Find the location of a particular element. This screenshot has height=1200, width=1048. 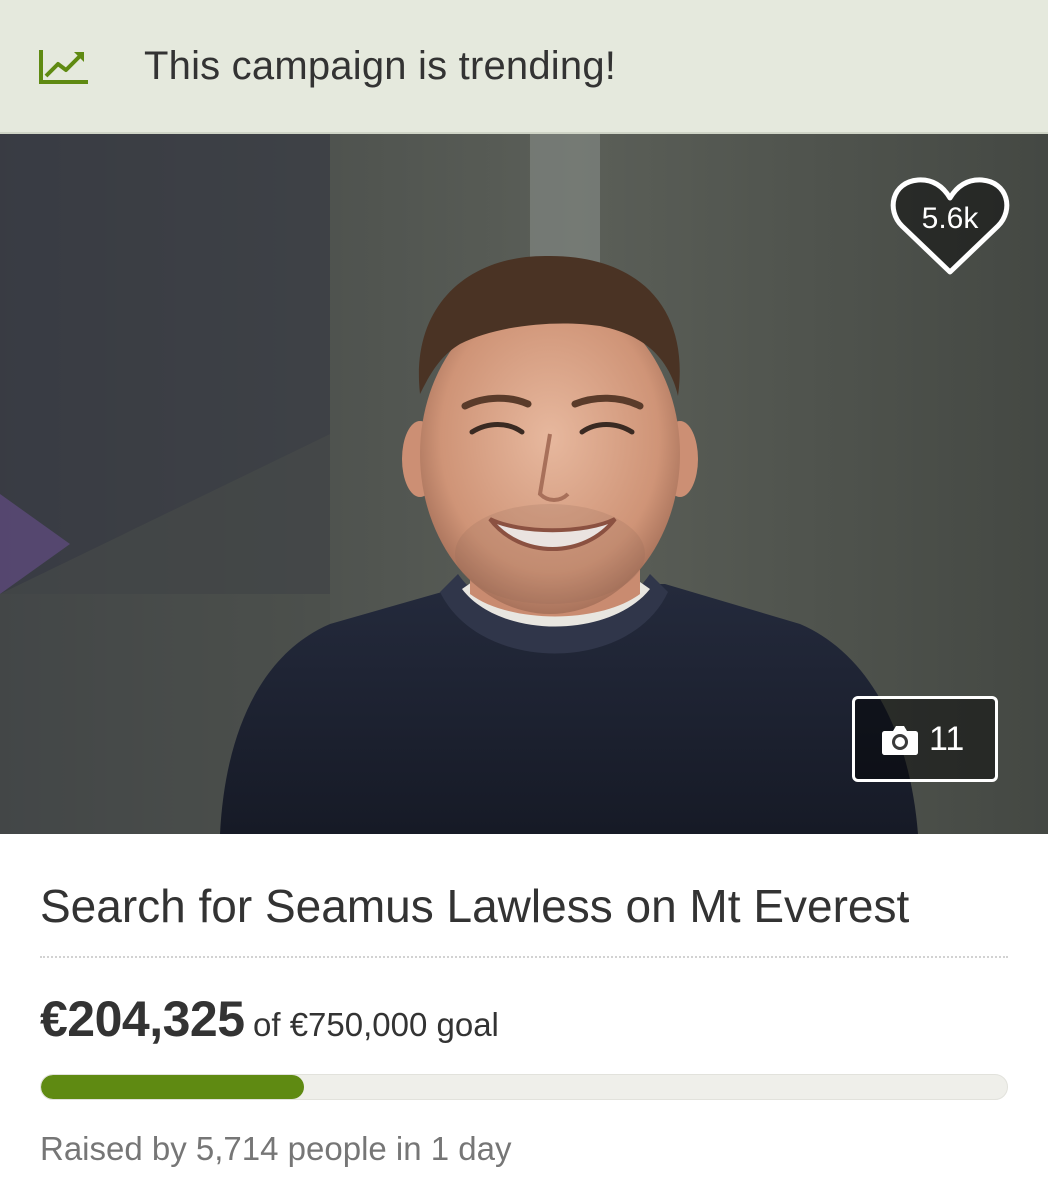

trending-up-icon is located at coordinates (63, 67).